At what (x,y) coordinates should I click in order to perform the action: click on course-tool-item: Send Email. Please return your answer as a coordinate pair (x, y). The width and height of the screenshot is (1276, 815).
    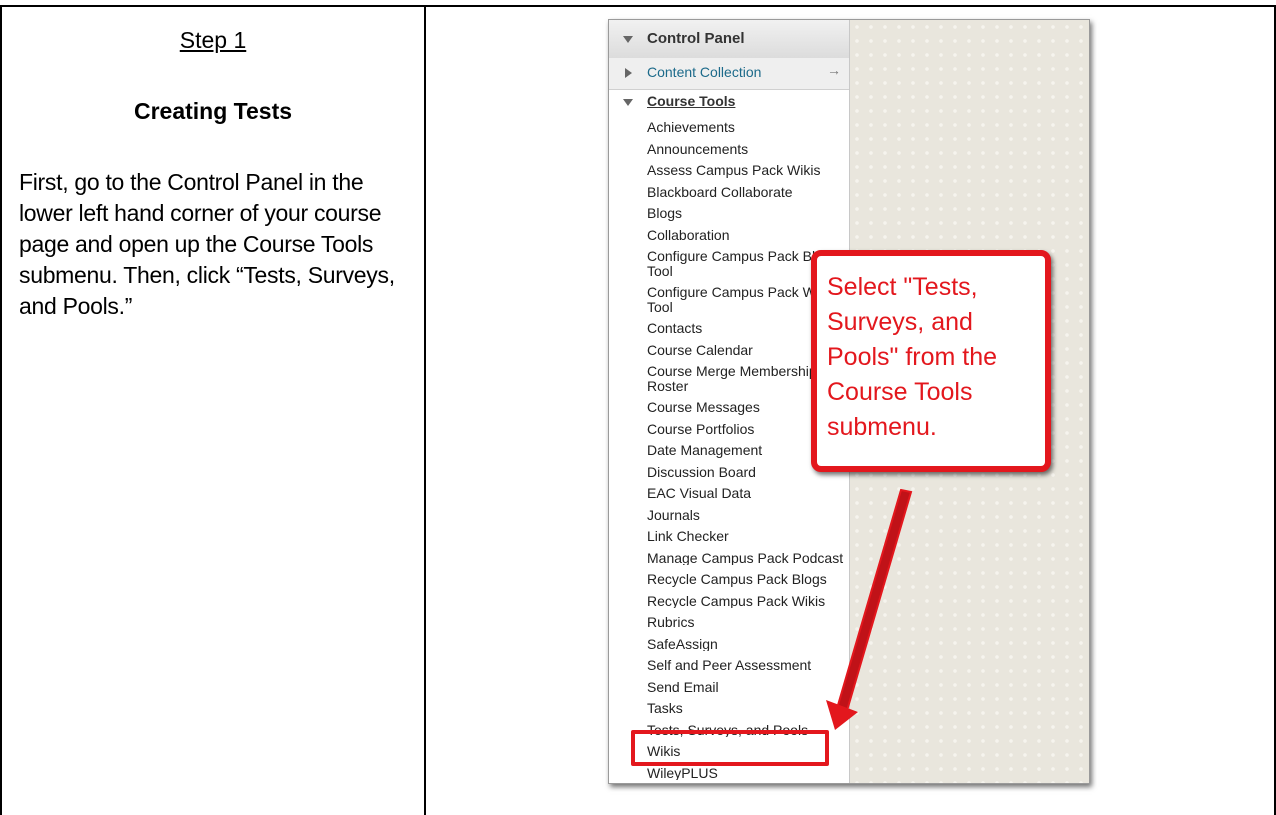
    Looking at the image, I should click on (747, 687).